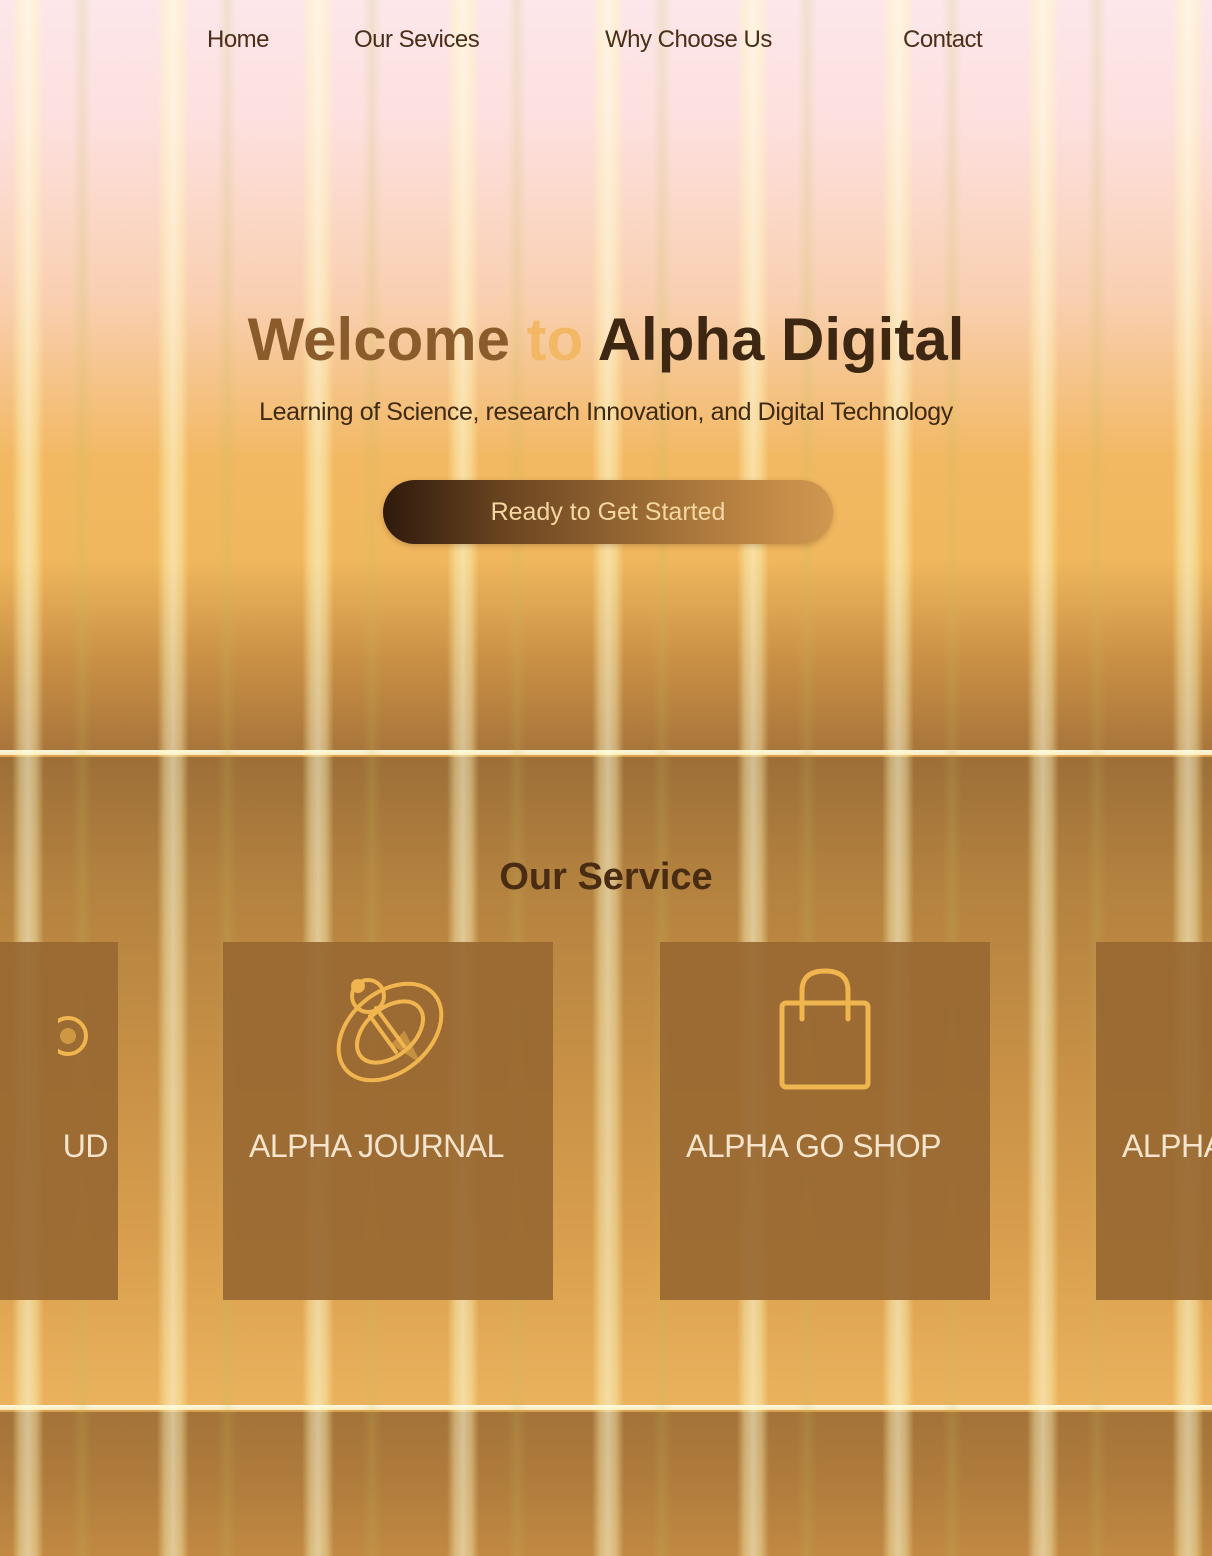 The height and width of the screenshot is (1556, 1212). Describe the element at coordinates (1167, 1146) in the screenshot. I see `service-card-title: ALPHA` at that location.